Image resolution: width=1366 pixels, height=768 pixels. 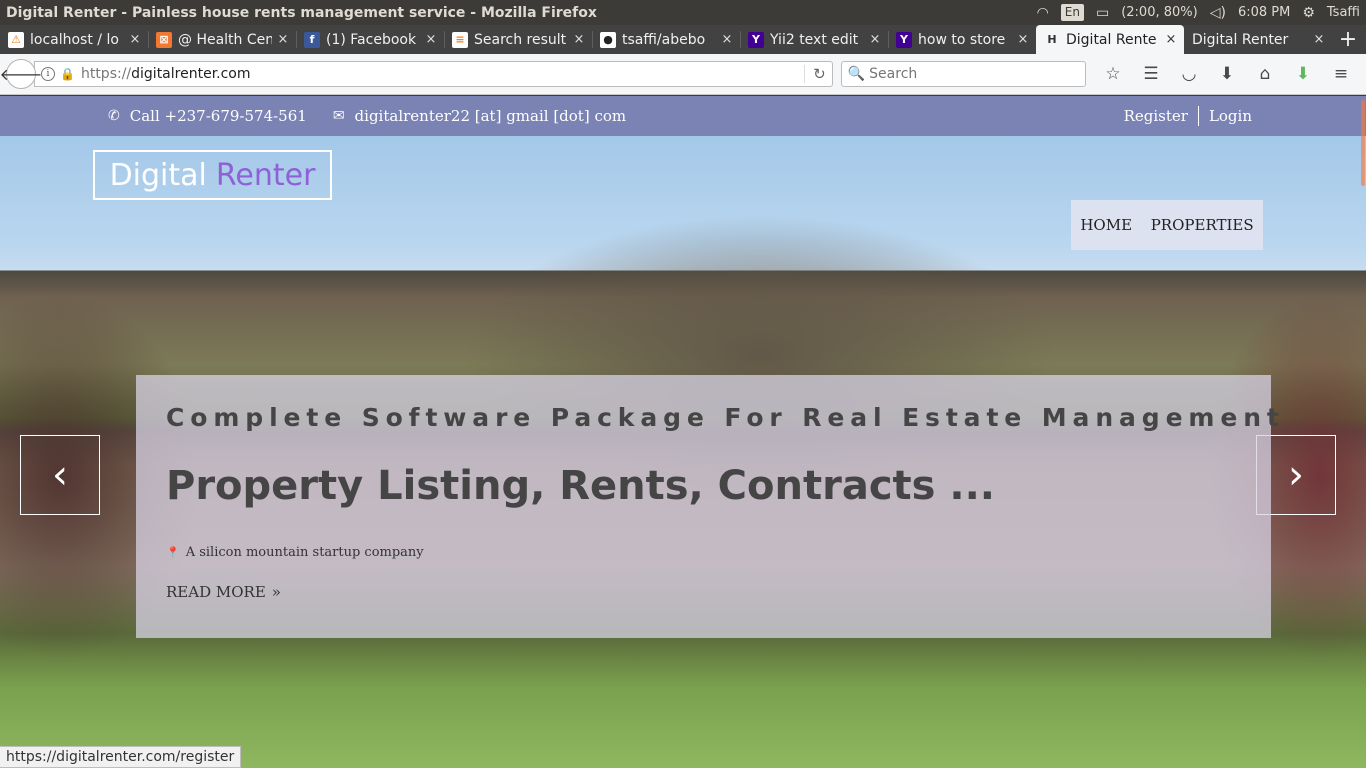 What do you see at coordinates (1363, 143) in the screenshot?
I see `scrollbar-thumb` at bounding box center [1363, 143].